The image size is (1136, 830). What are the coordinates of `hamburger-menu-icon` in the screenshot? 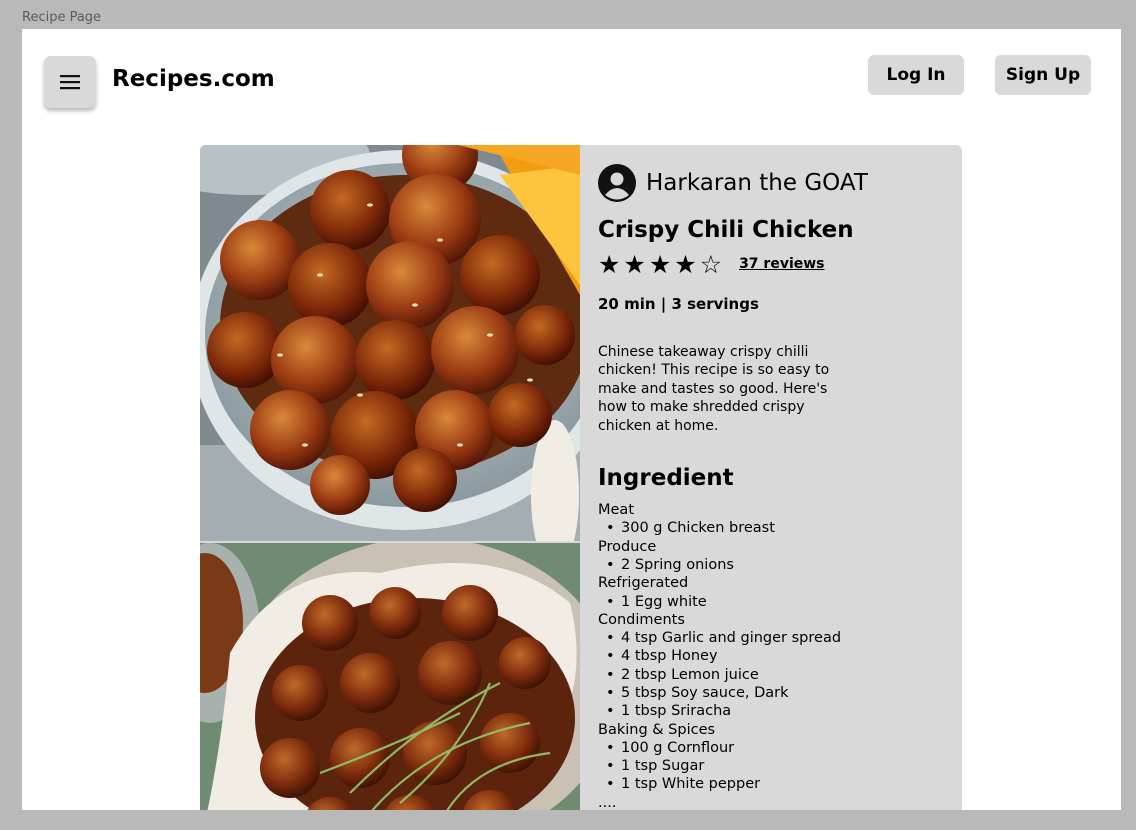 It's located at (70, 82).